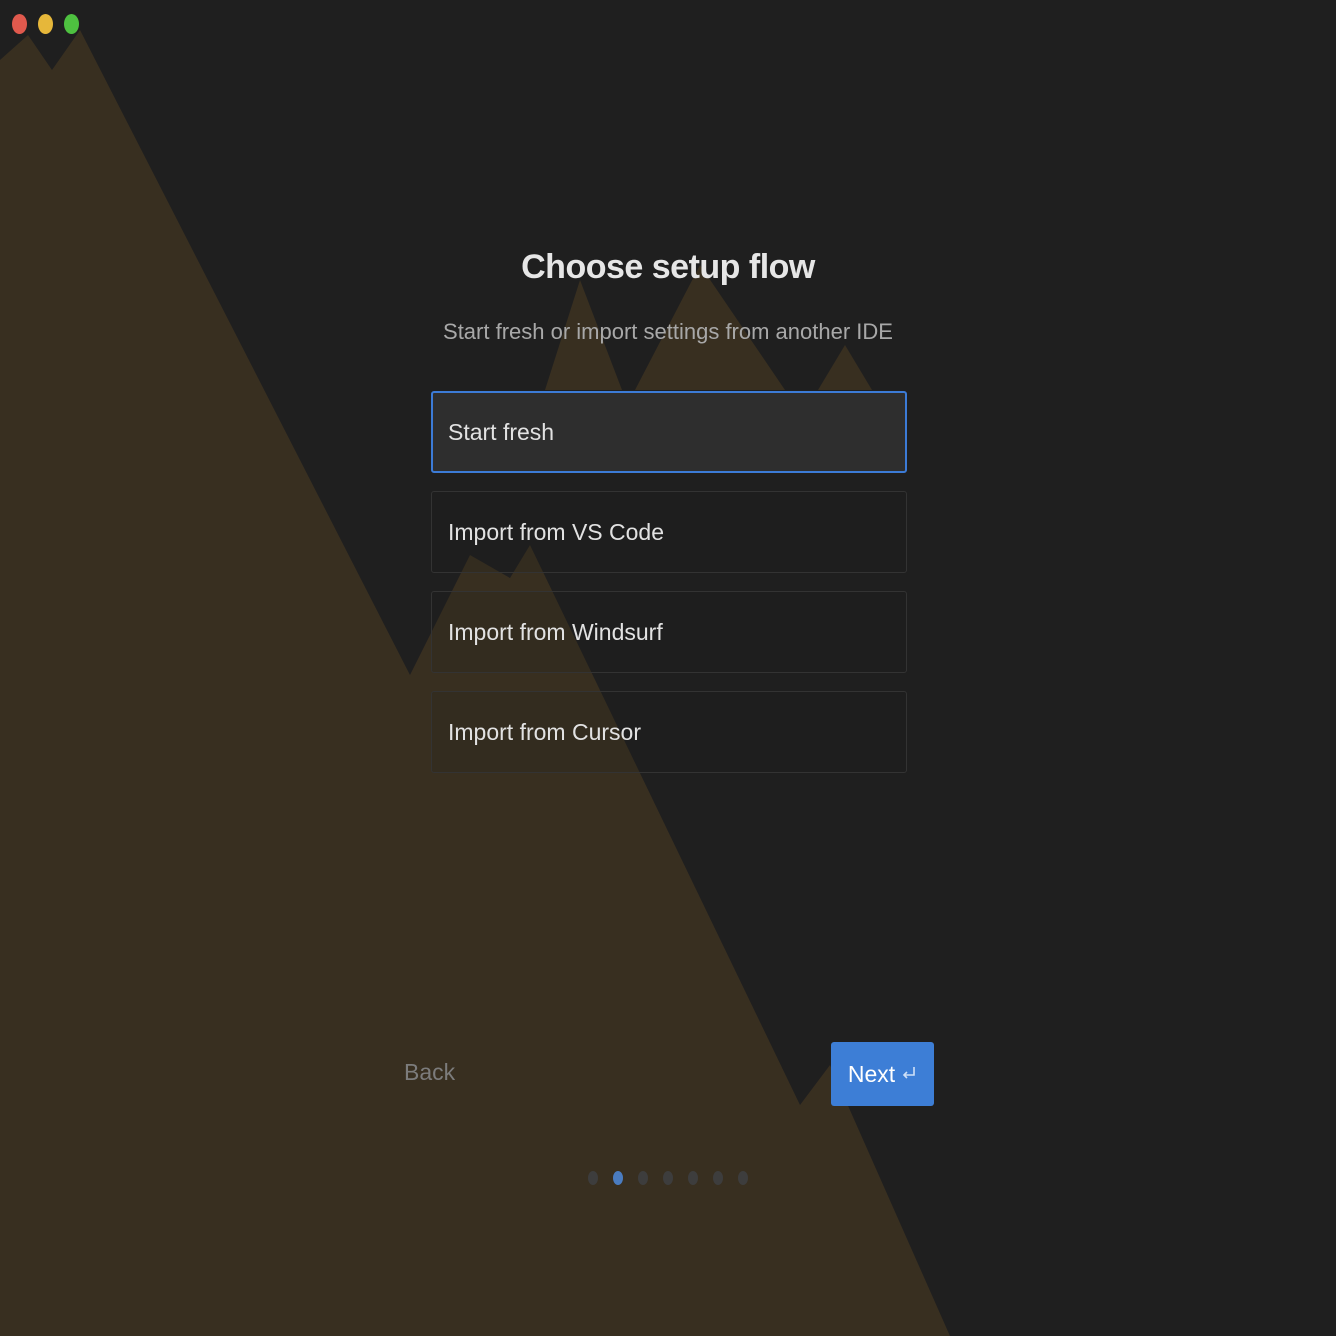  What do you see at coordinates (71, 24) in the screenshot?
I see `zoom-button` at bounding box center [71, 24].